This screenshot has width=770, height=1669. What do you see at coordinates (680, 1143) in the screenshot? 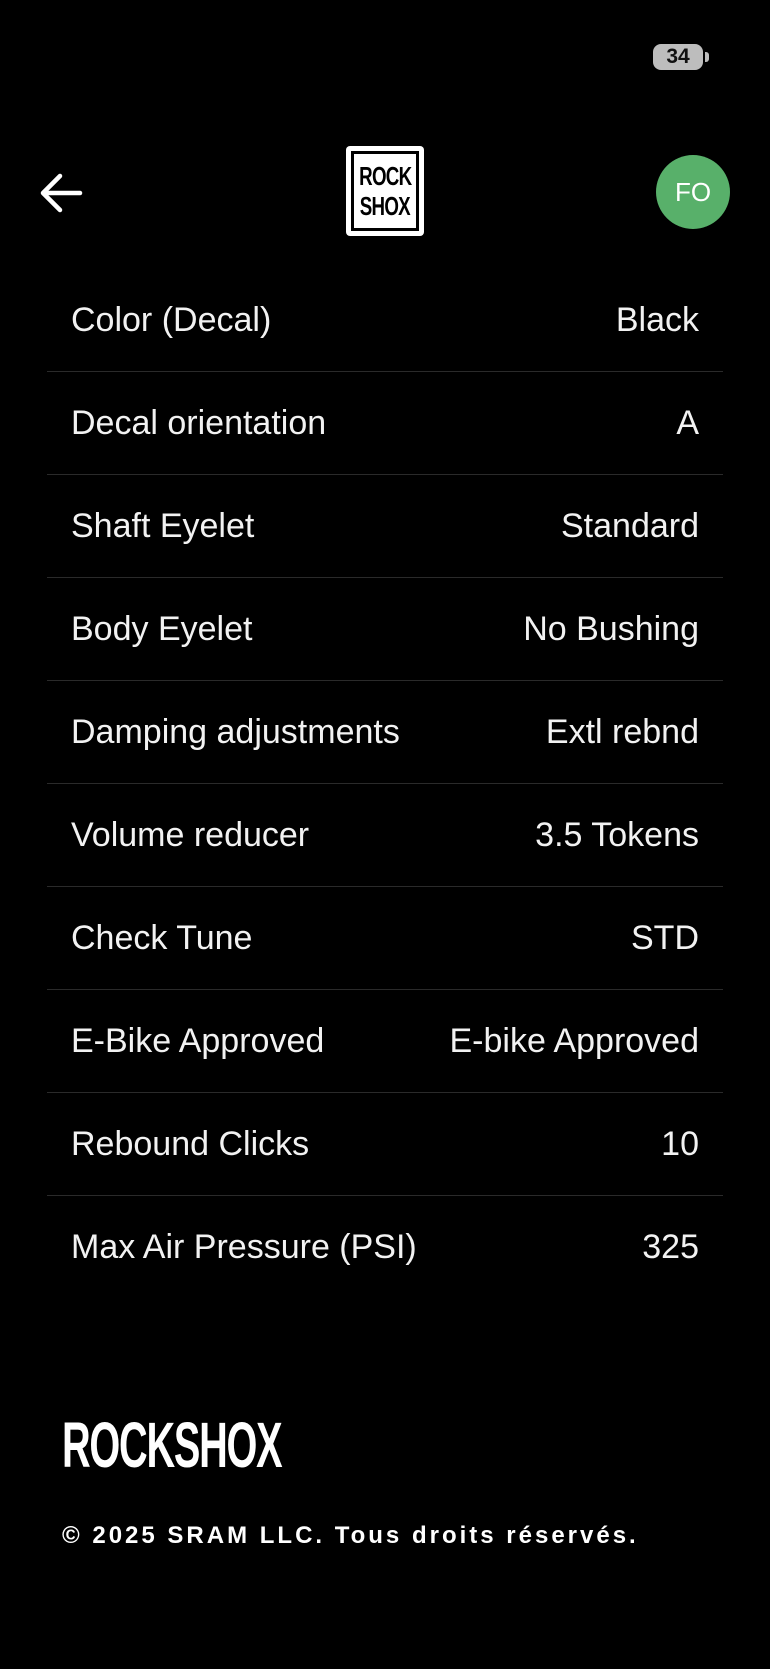
I see `spec-value: 10` at bounding box center [680, 1143].